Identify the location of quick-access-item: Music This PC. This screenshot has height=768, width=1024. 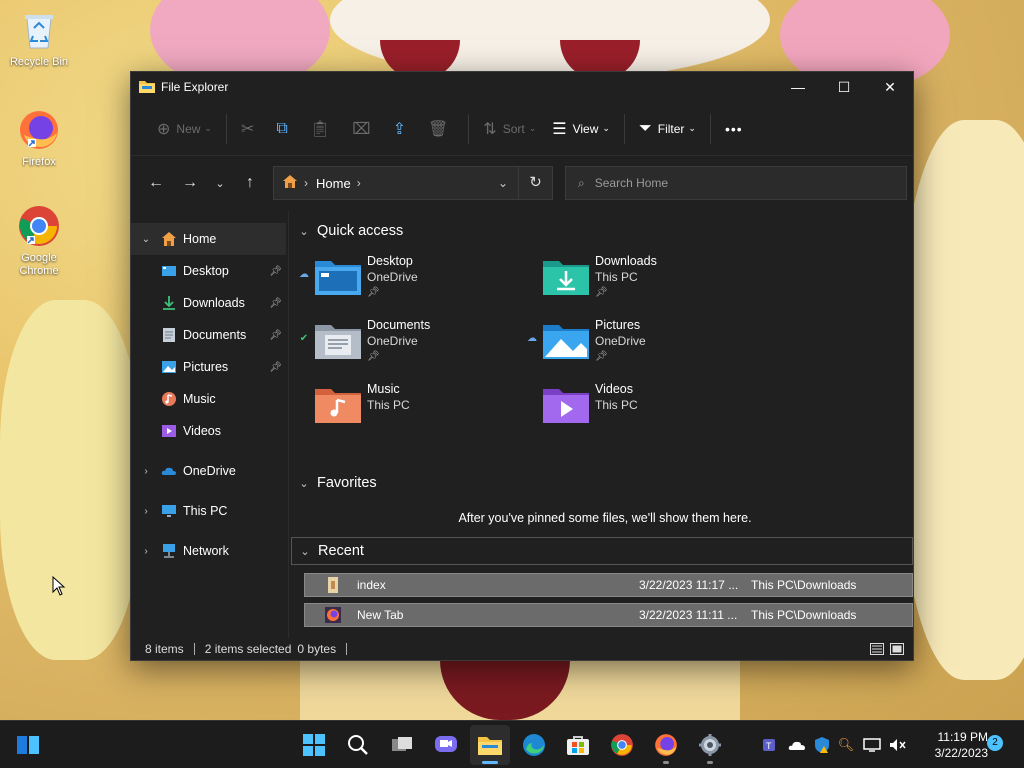
(407, 409).